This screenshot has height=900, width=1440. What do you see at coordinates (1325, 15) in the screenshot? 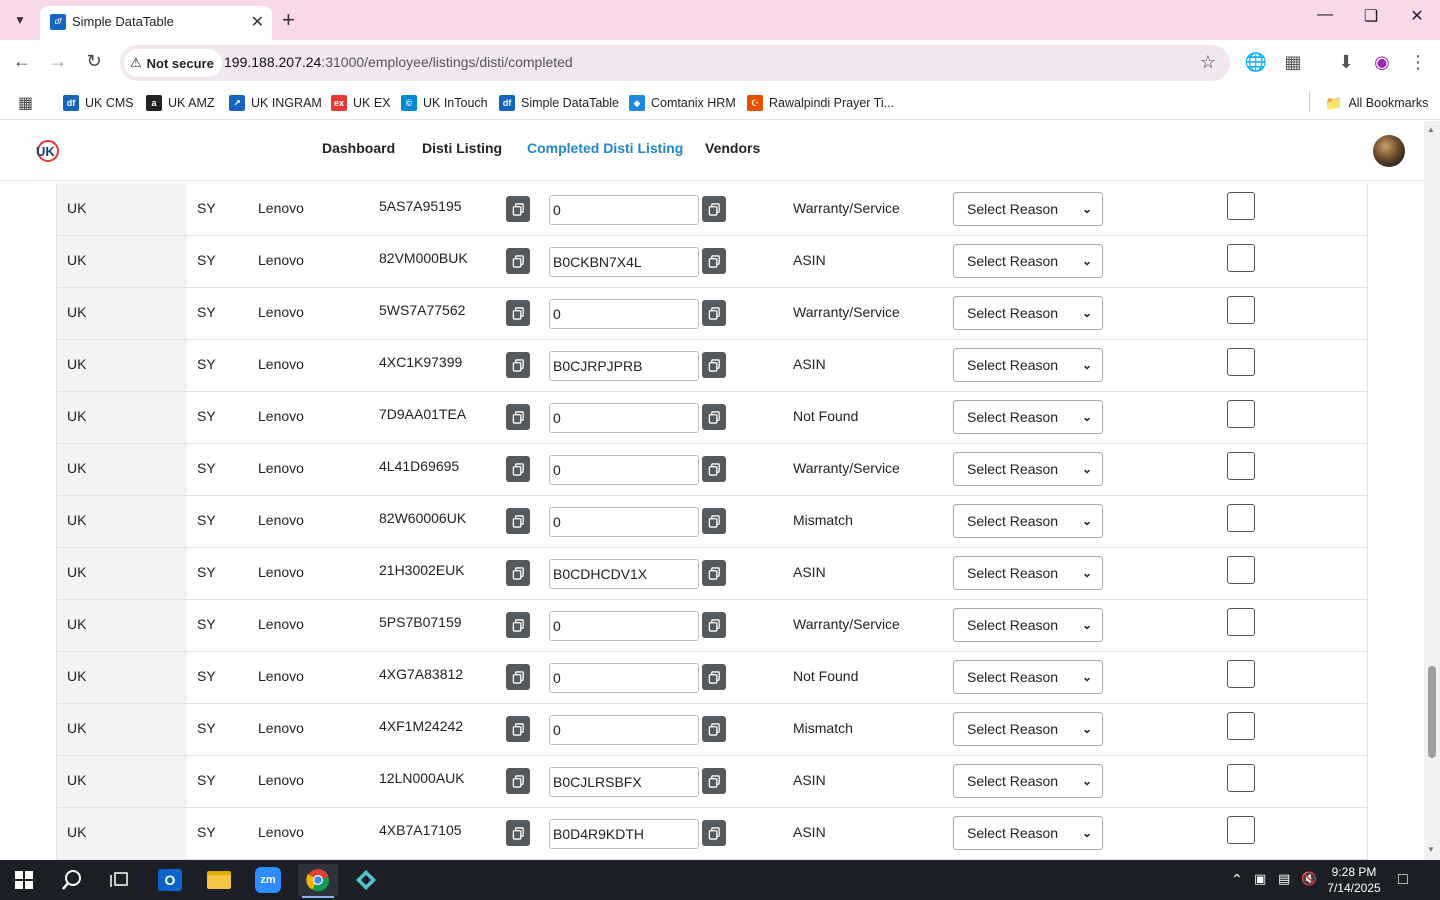
I see `minimize-icon: —` at bounding box center [1325, 15].